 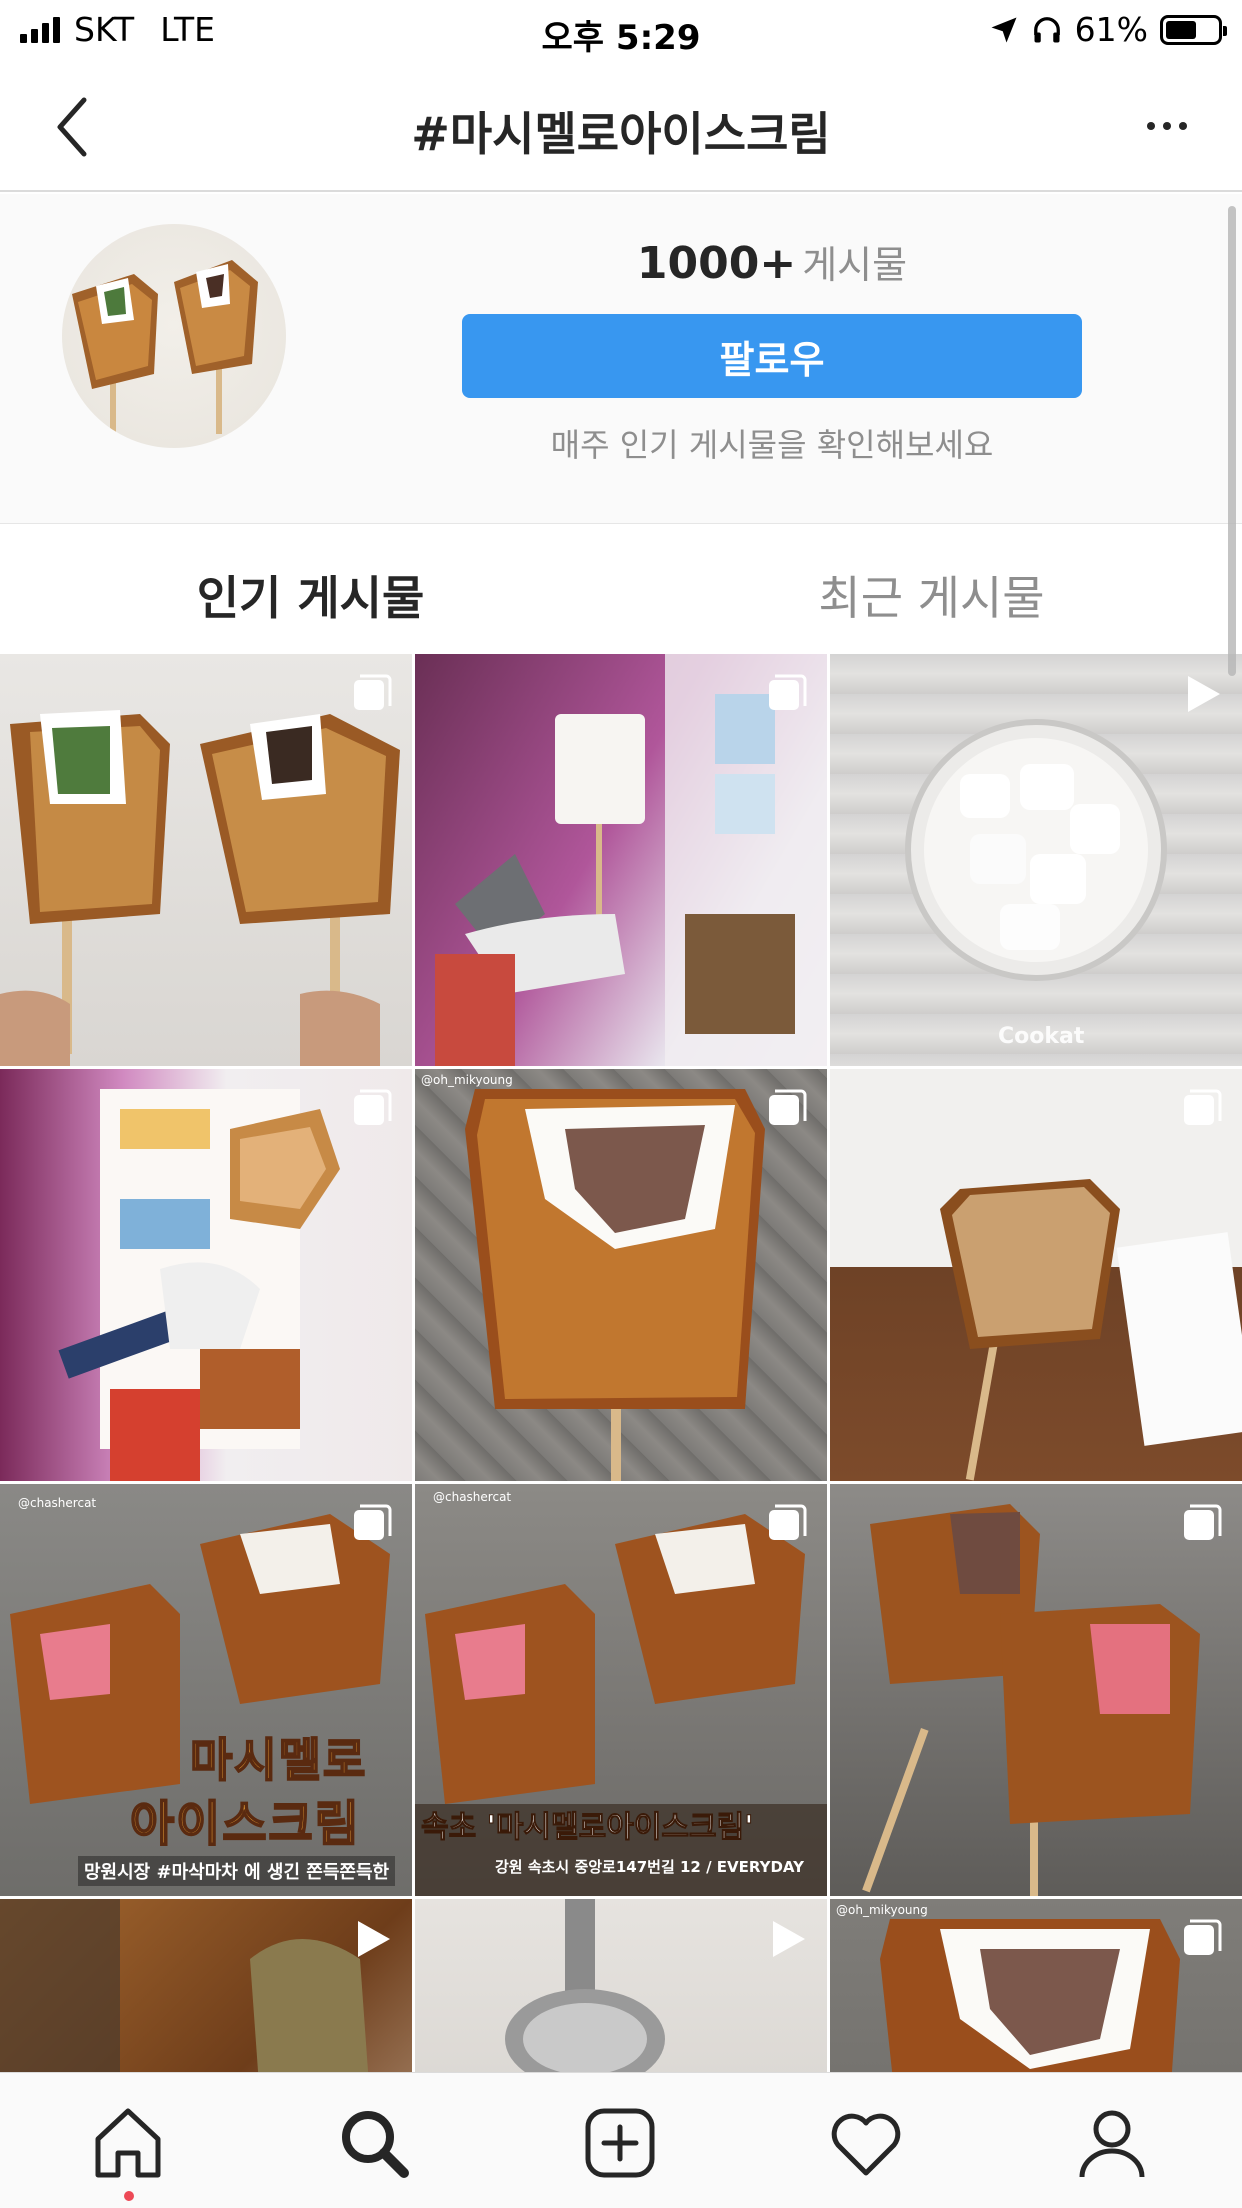 I want to click on post-caption-sub: 망원시장 #마삭마차 에 생긴 쫀득쫀득한, so click(x=237, y=1871).